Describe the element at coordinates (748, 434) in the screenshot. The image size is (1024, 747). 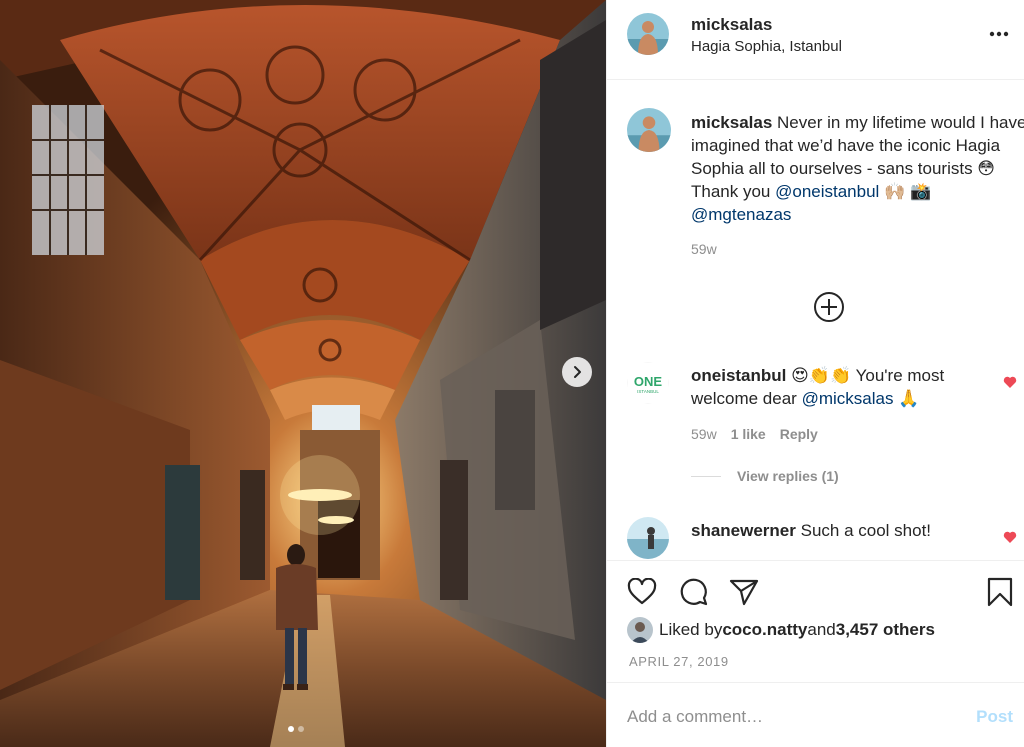
I see `comment-likes: 1 like` at that location.